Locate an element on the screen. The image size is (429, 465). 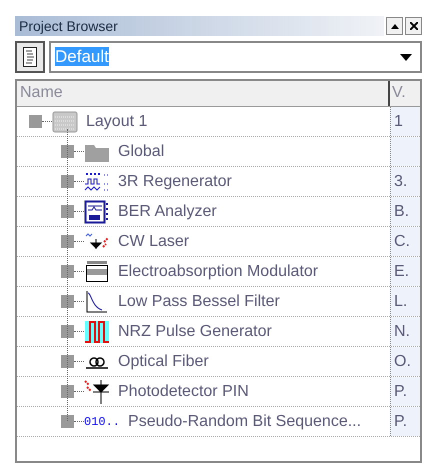
waveform-icon is located at coordinates (97, 181).